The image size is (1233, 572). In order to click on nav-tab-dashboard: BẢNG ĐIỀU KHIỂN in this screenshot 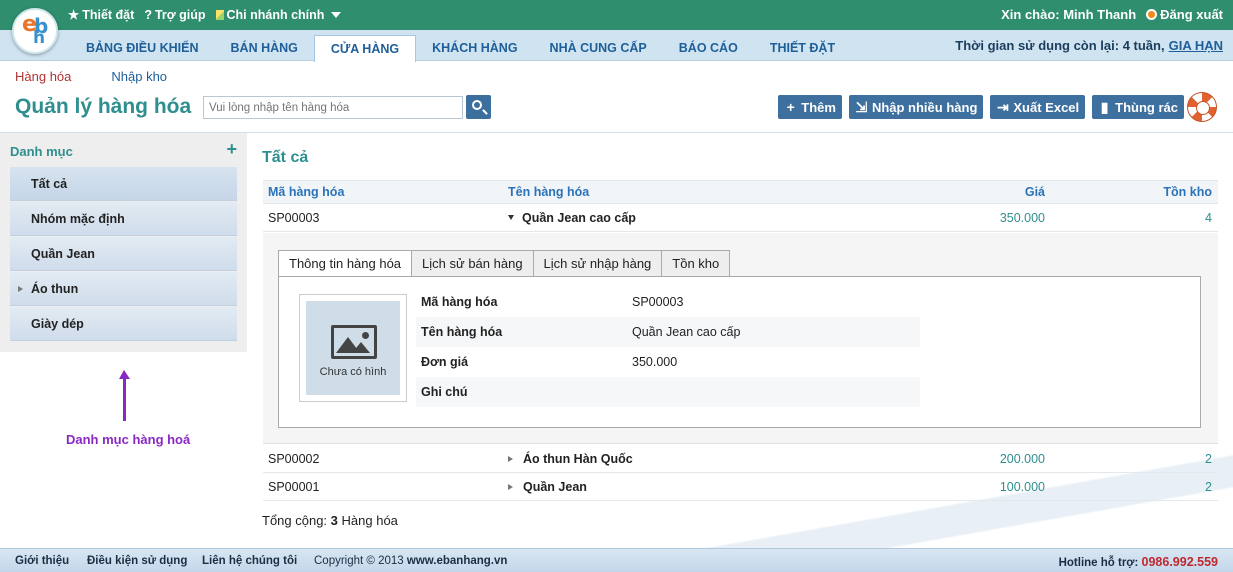, I will do `click(142, 48)`.